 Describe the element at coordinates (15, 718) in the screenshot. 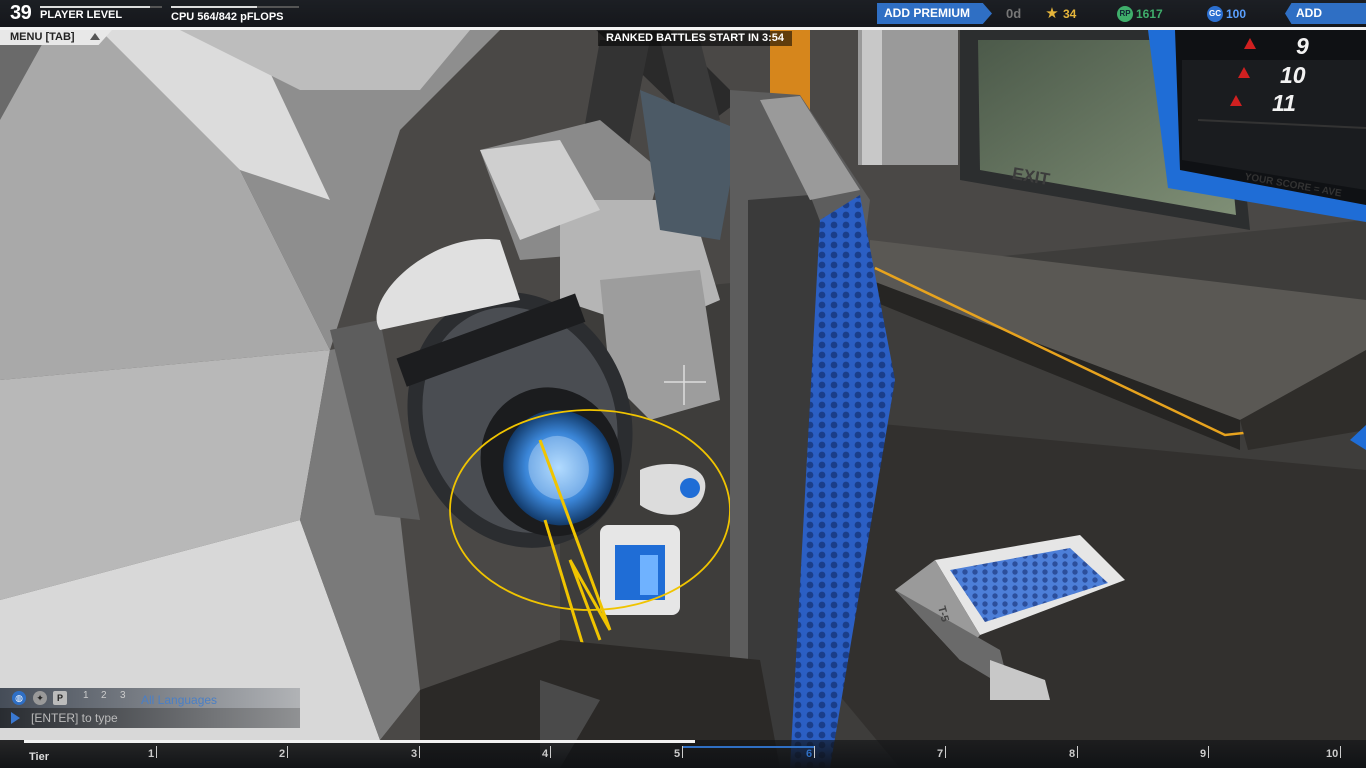

I see `play-arrow-icon` at that location.